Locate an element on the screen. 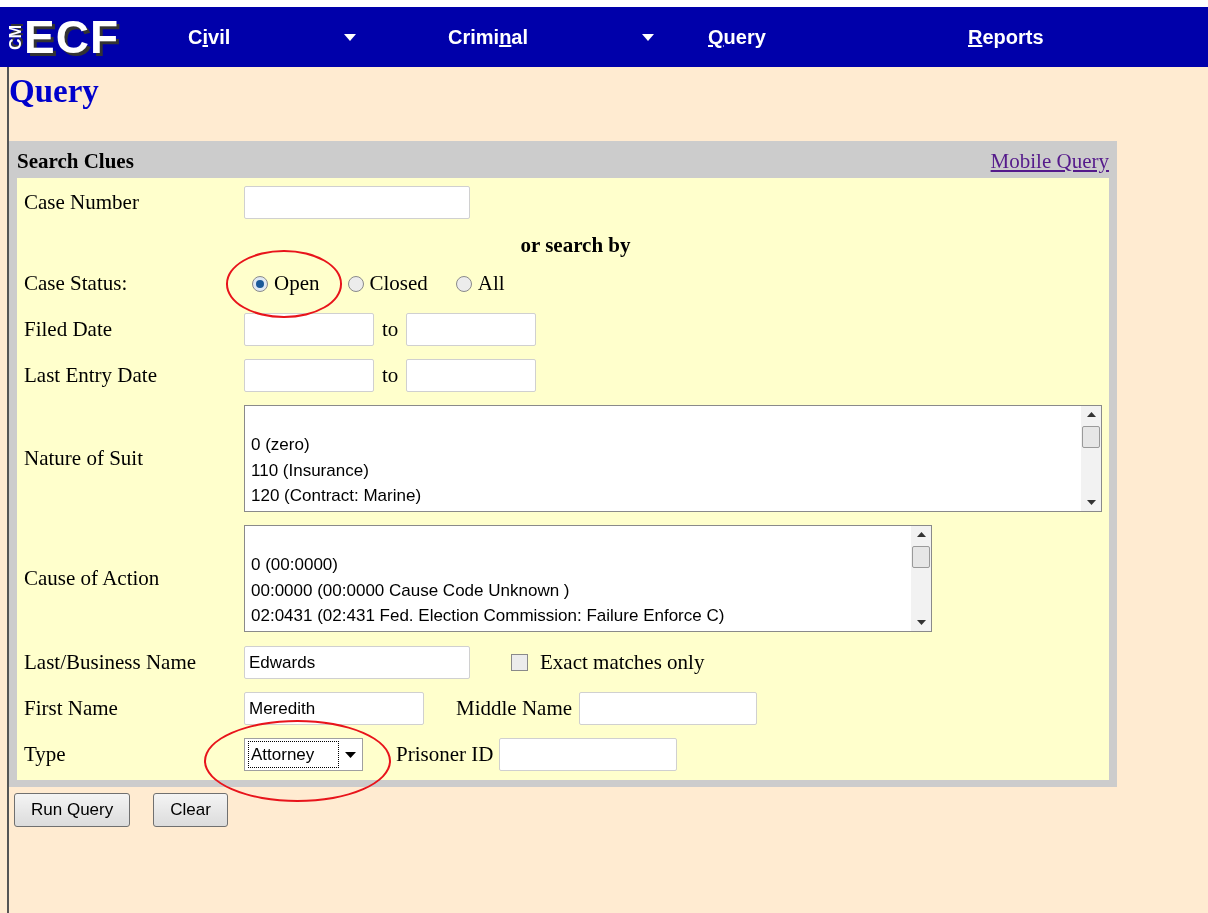 Image resolution: width=1208 pixels, height=913 pixels. input-field is located at coordinates (357, 202).